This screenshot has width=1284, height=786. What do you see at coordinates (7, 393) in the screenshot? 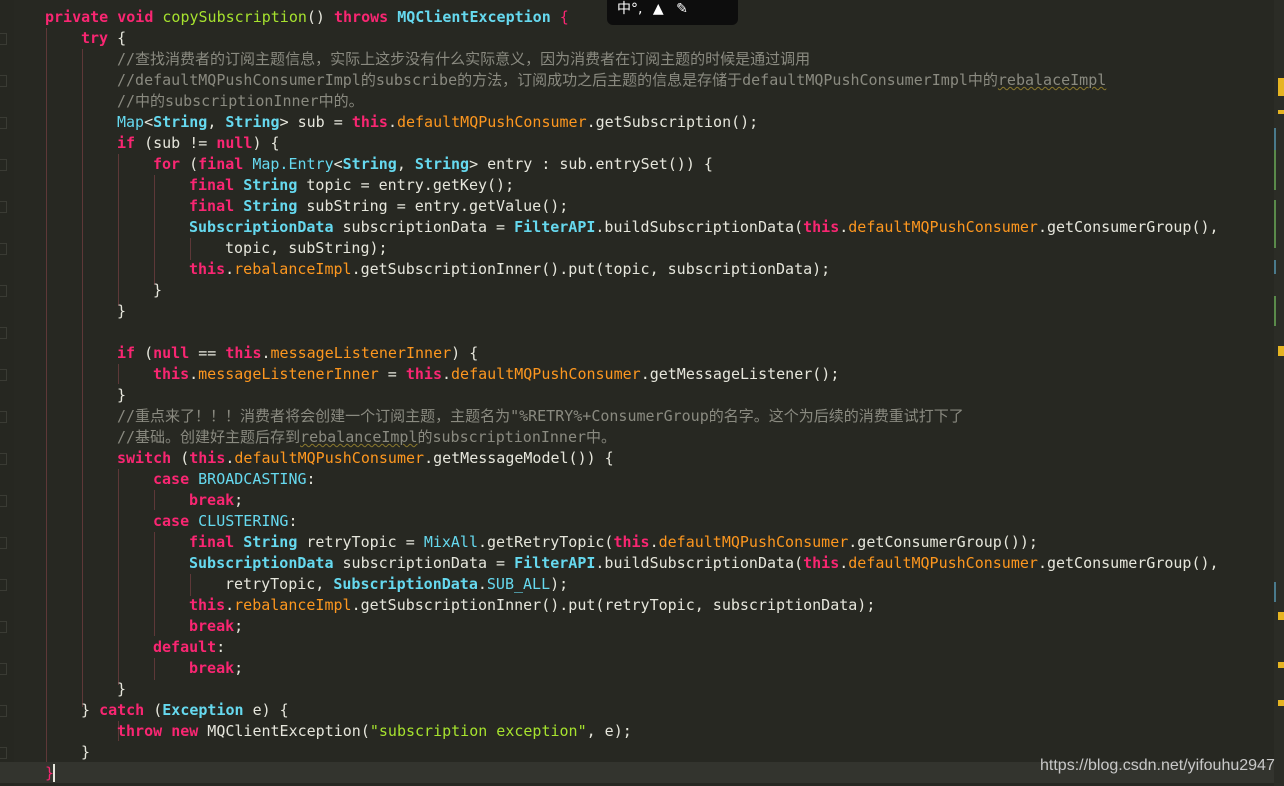
I see `editor-gutter` at bounding box center [7, 393].